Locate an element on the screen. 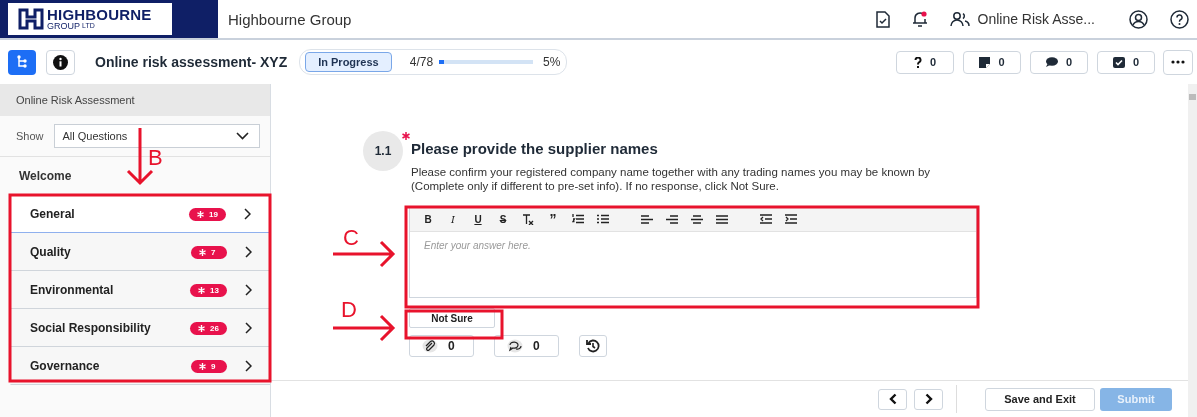 The image size is (1197, 417). scrollbar is located at coordinates (1192, 250).